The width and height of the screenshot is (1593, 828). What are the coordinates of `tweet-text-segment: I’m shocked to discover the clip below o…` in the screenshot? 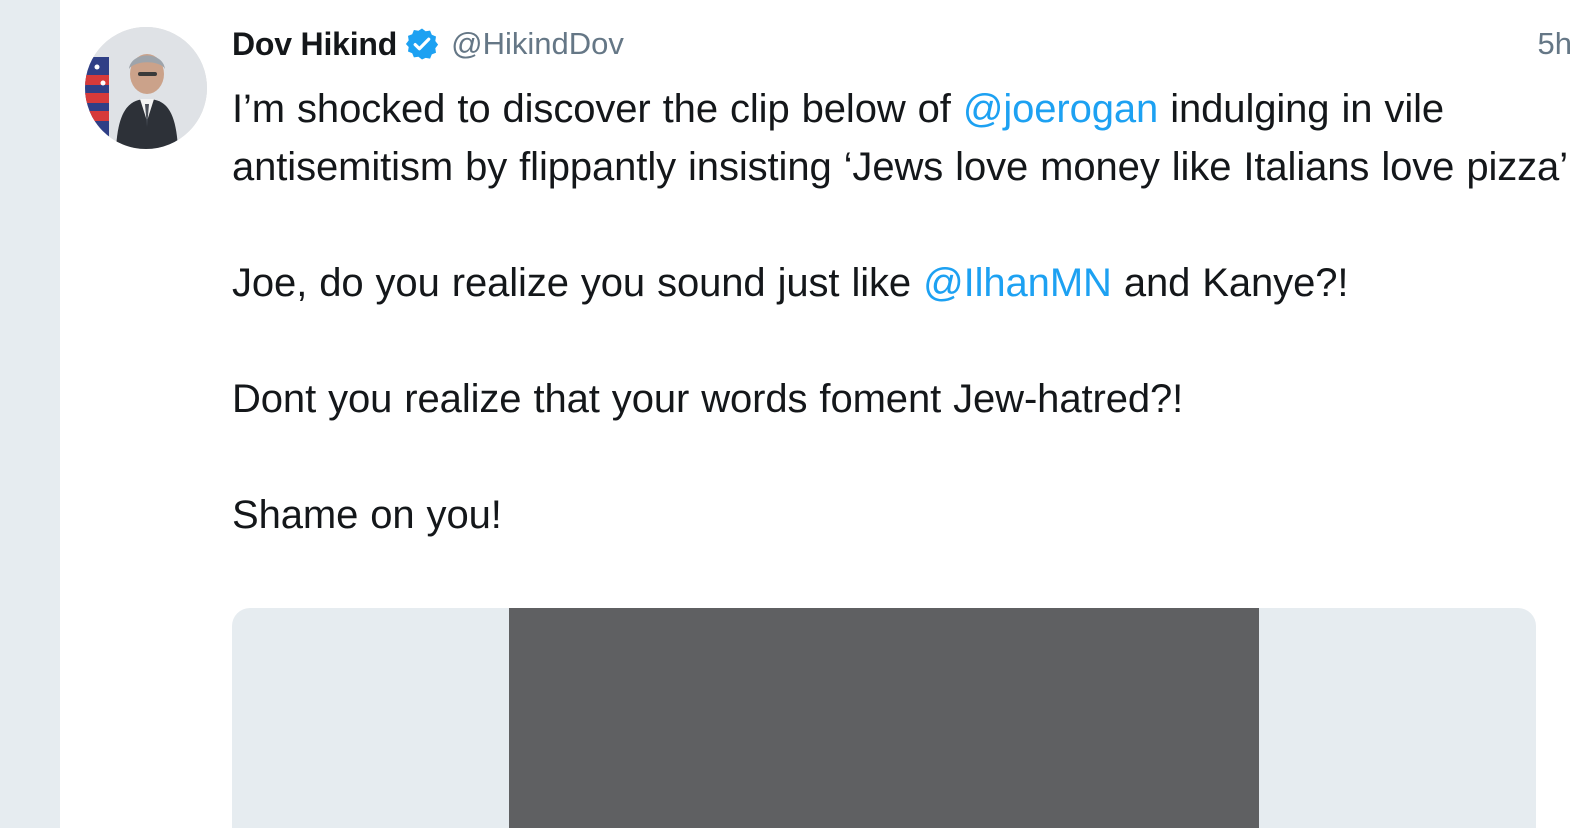 It's located at (597, 109).